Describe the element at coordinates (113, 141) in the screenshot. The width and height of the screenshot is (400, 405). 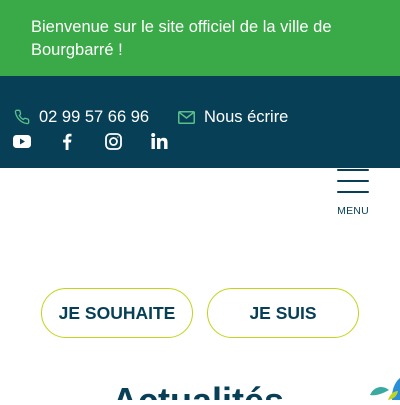
I see `instagram-icon` at that location.